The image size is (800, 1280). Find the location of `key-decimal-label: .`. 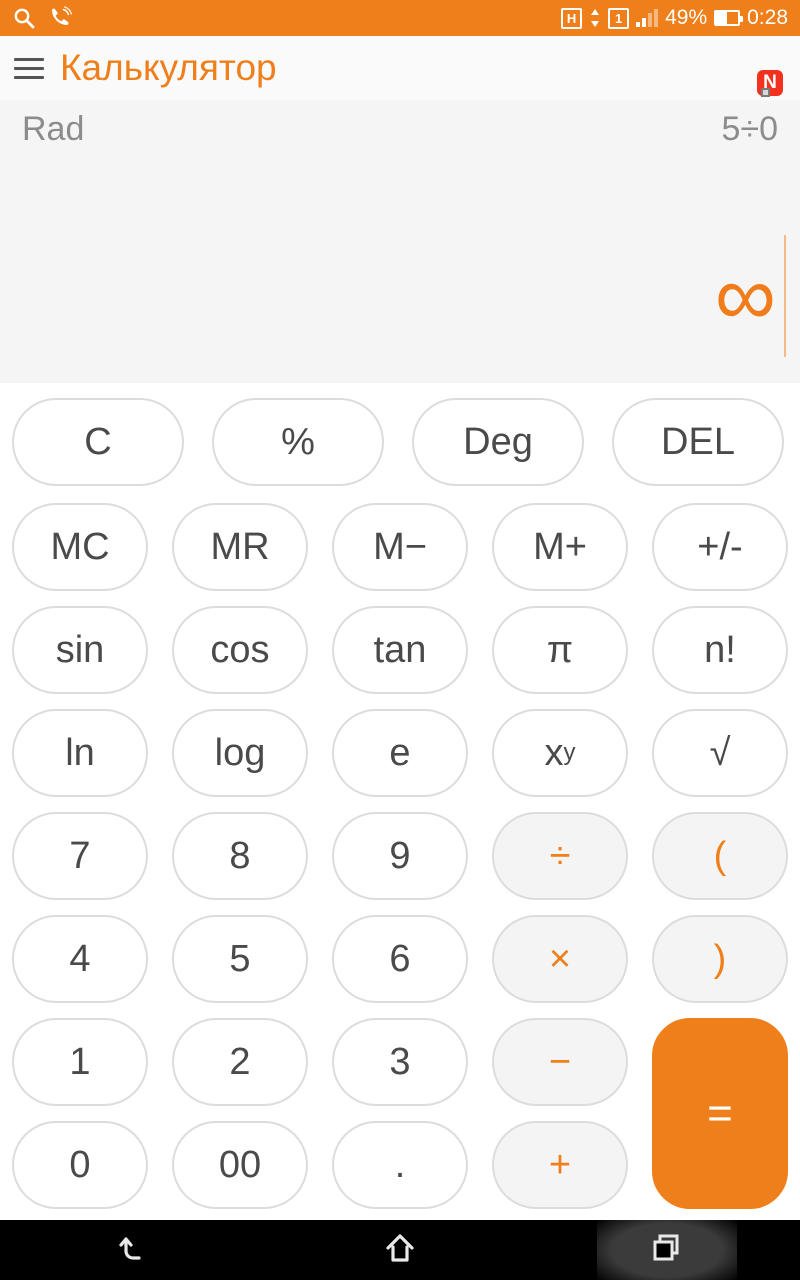

key-decimal-label: . is located at coordinates (400, 1164).